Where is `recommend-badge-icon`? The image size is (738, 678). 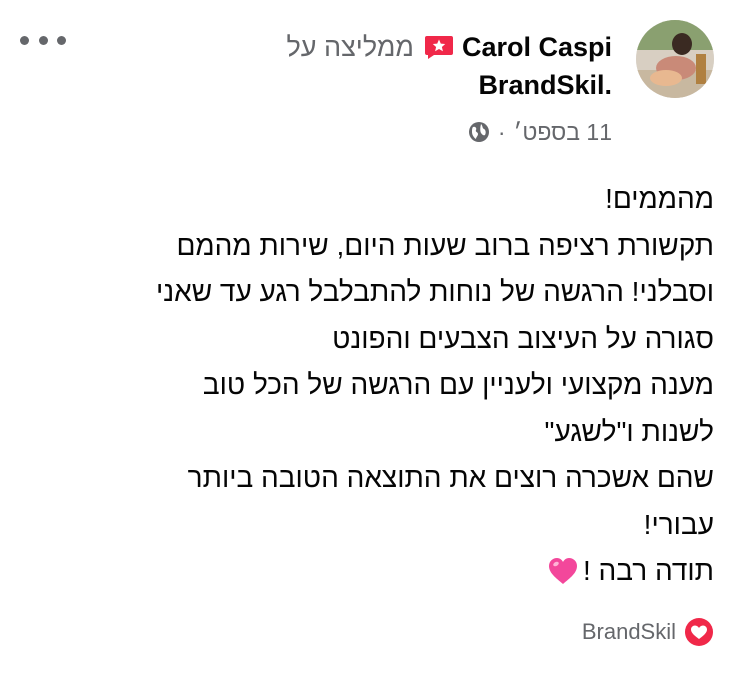
recommend-badge-icon is located at coordinates (438, 47).